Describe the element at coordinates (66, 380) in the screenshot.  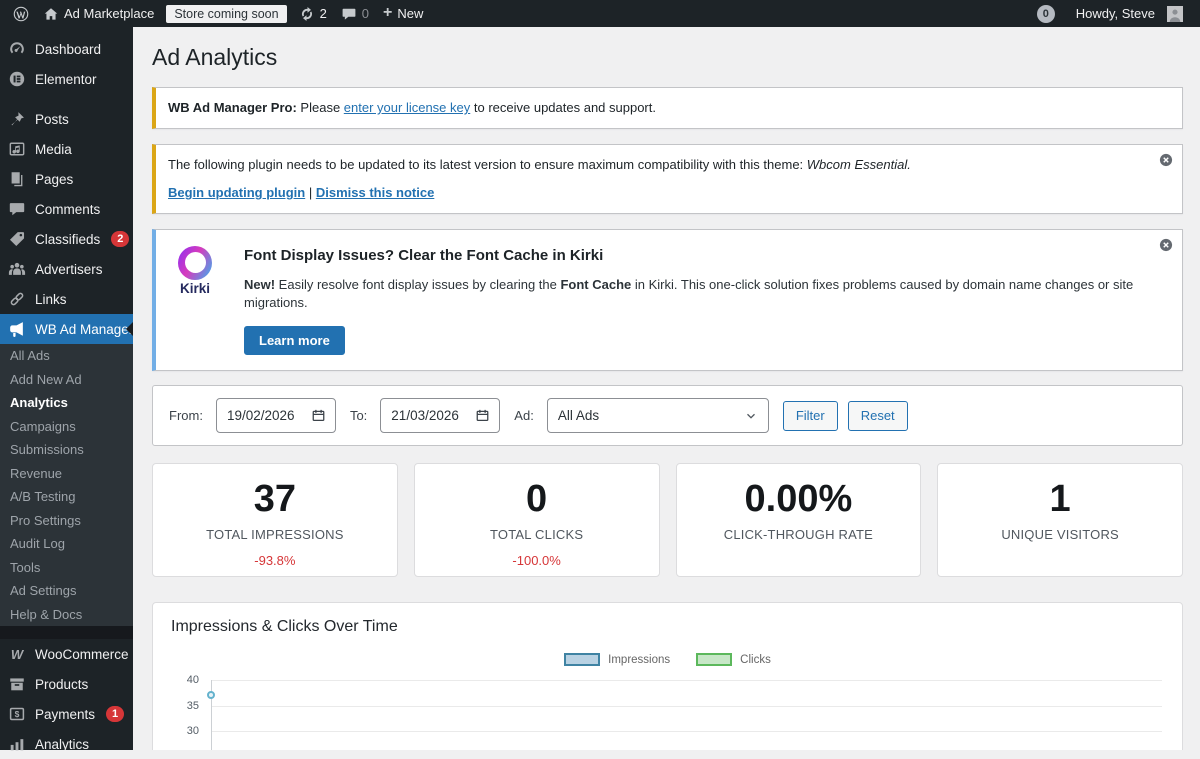
I see `submenu-item-add-new-ad: Add New Ad` at that location.